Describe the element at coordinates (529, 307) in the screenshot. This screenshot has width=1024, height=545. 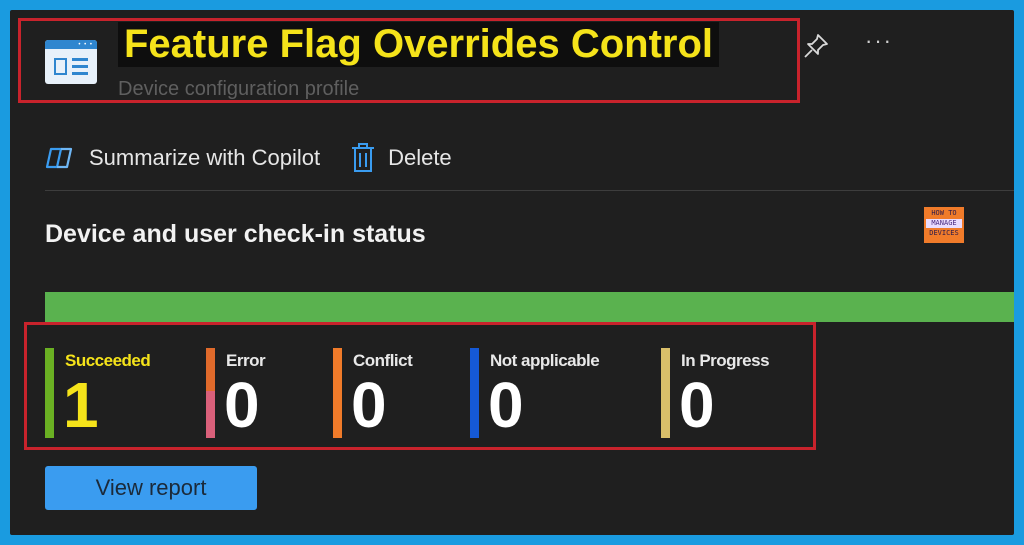
I see `check-in-status-bar` at that location.